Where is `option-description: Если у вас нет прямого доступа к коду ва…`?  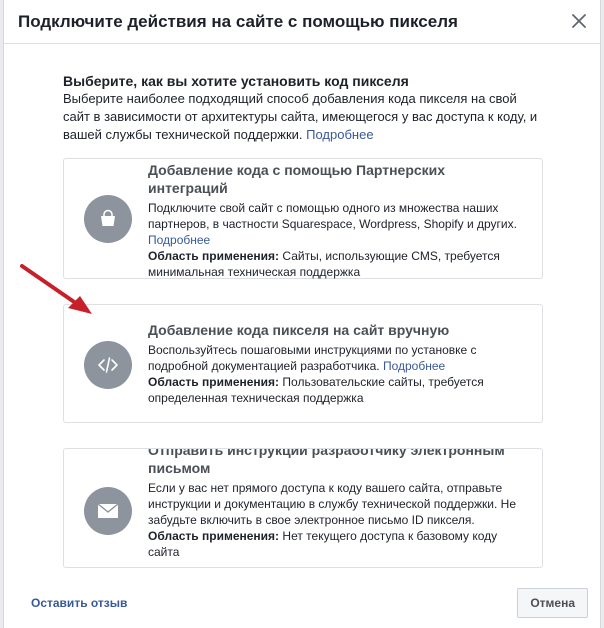 option-description: Если у вас нет прямого доступа к коду ва… is located at coordinates (332, 504).